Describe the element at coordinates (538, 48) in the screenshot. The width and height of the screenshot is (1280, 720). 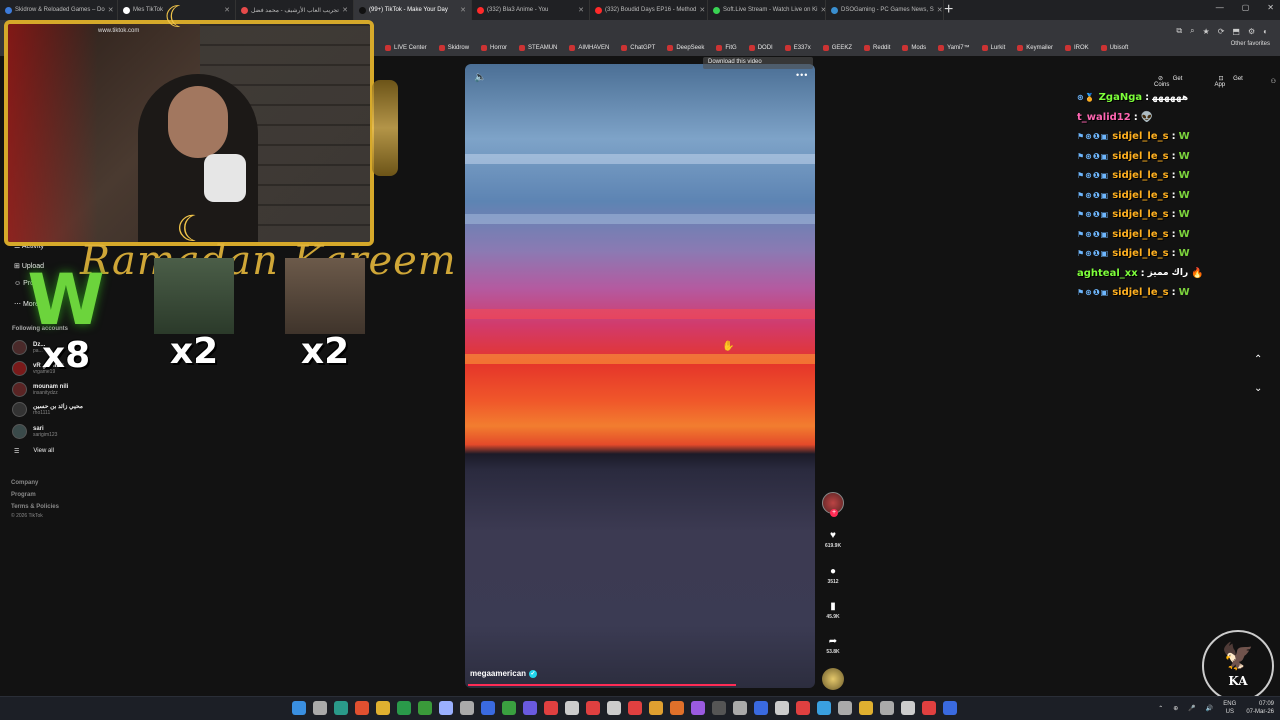
I see `bookmark-item: STEAMUN` at that location.